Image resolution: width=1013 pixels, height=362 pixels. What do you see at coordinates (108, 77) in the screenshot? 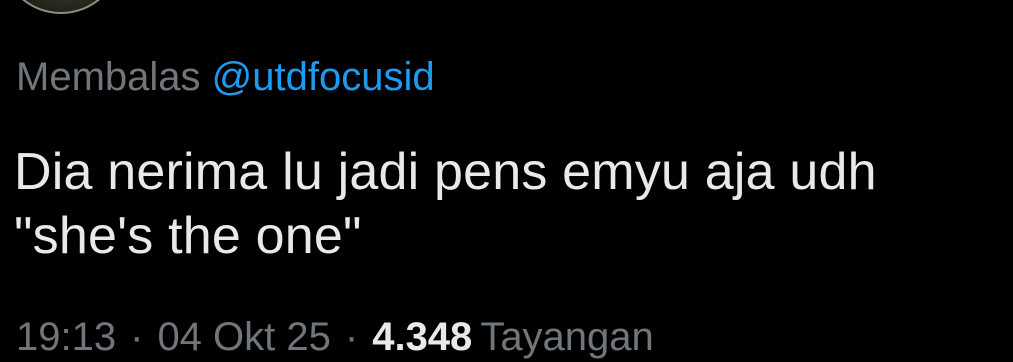
I see `reply-prefix: Membalas` at bounding box center [108, 77].